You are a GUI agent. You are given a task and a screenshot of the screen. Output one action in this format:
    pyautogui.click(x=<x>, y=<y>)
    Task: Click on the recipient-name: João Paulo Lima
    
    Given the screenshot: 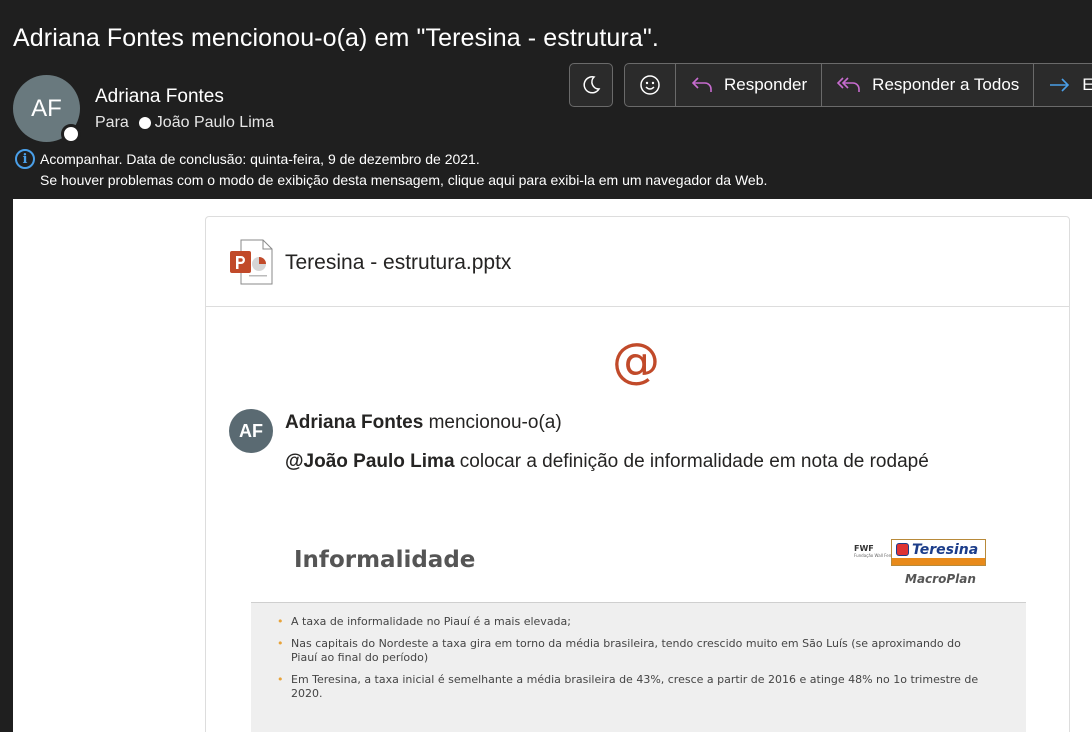 What is the action you would take?
    pyautogui.click(x=214, y=123)
    